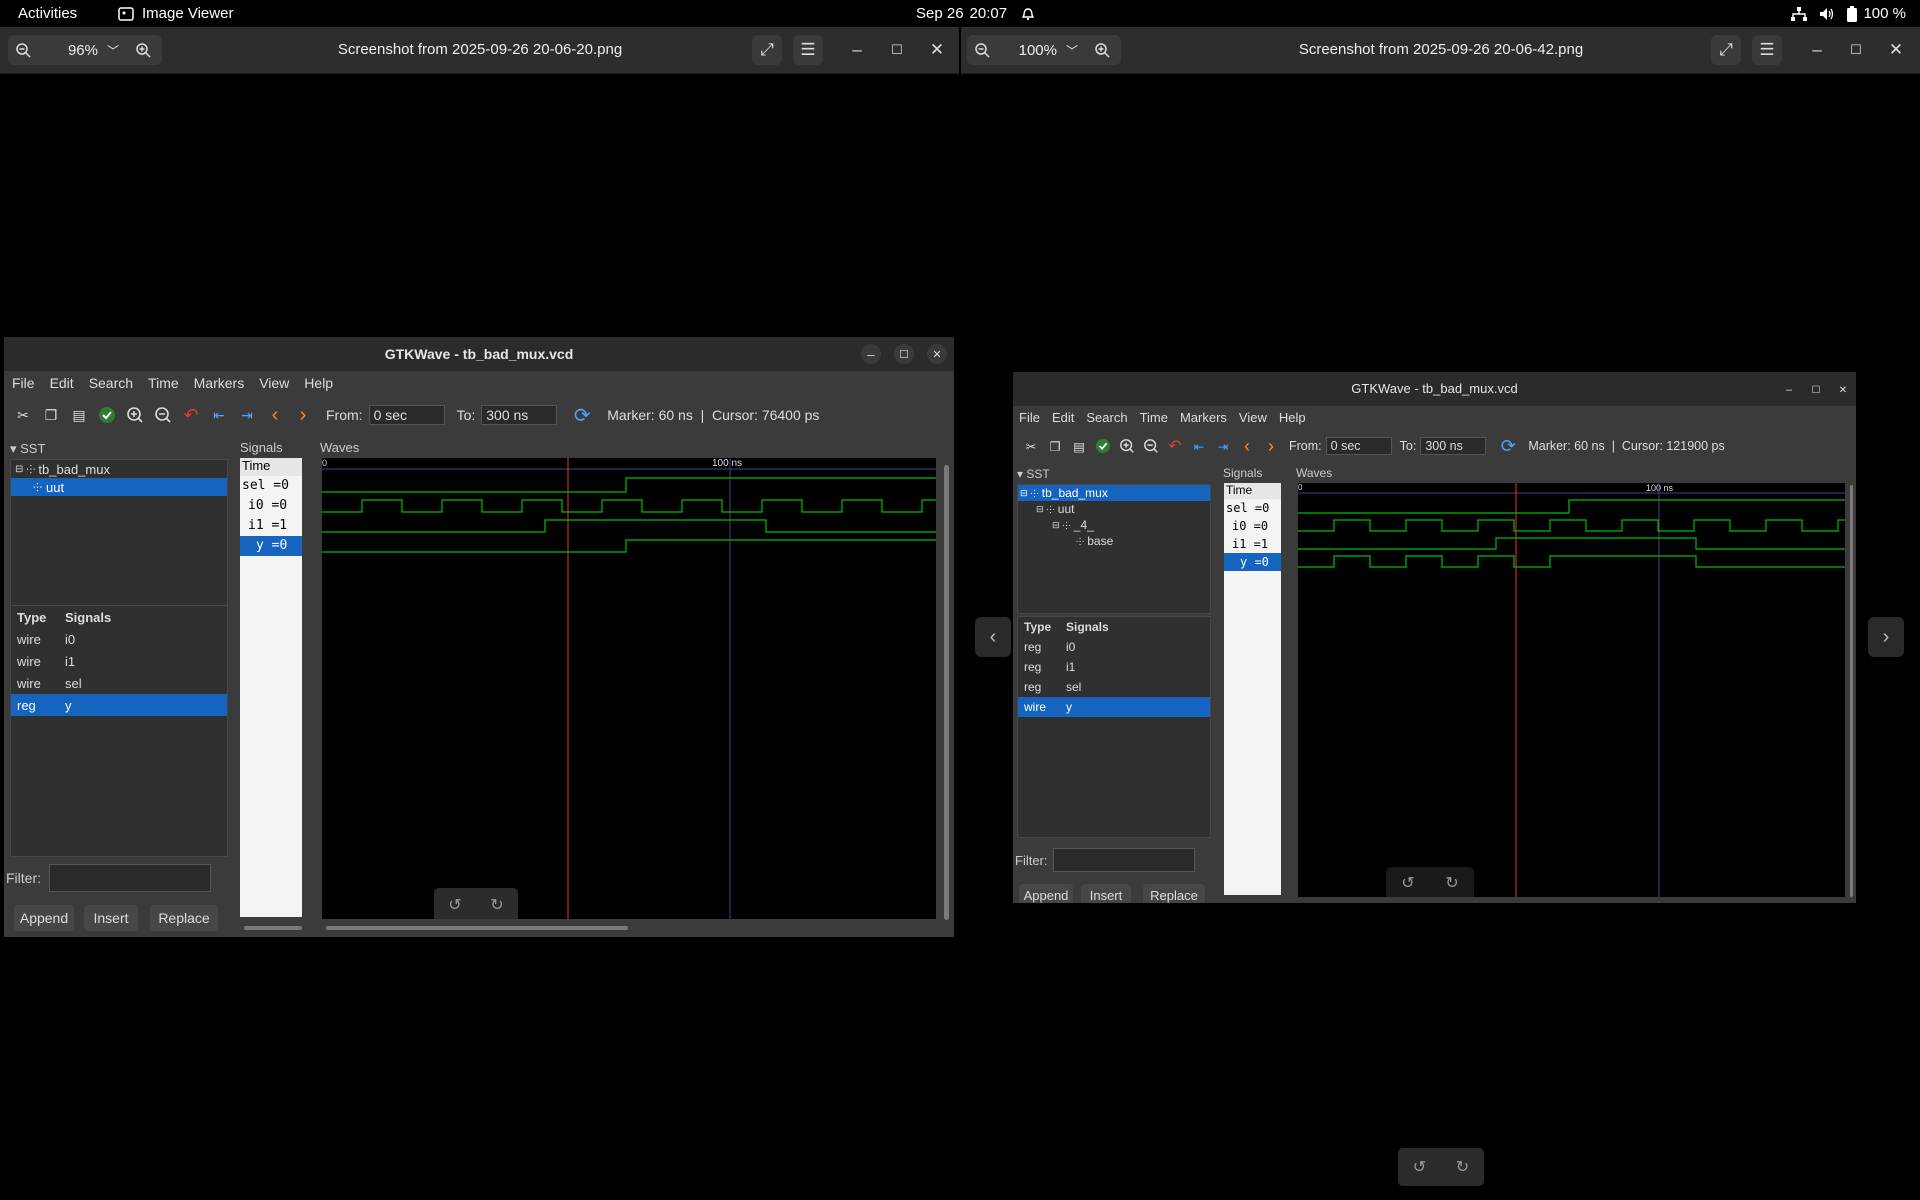  What do you see at coordinates (51, 415) in the screenshot?
I see `copy-icon: ❐` at bounding box center [51, 415].